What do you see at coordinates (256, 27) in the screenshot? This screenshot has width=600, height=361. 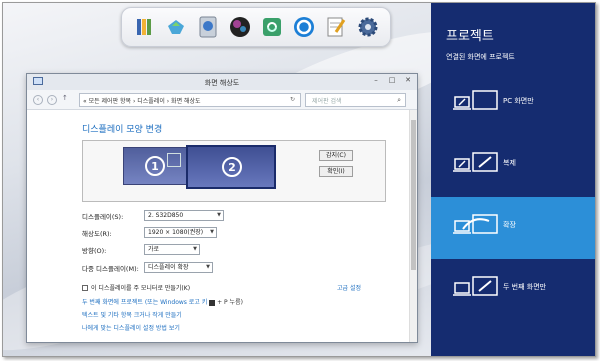 I see `app-dock` at bounding box center [256, 27].